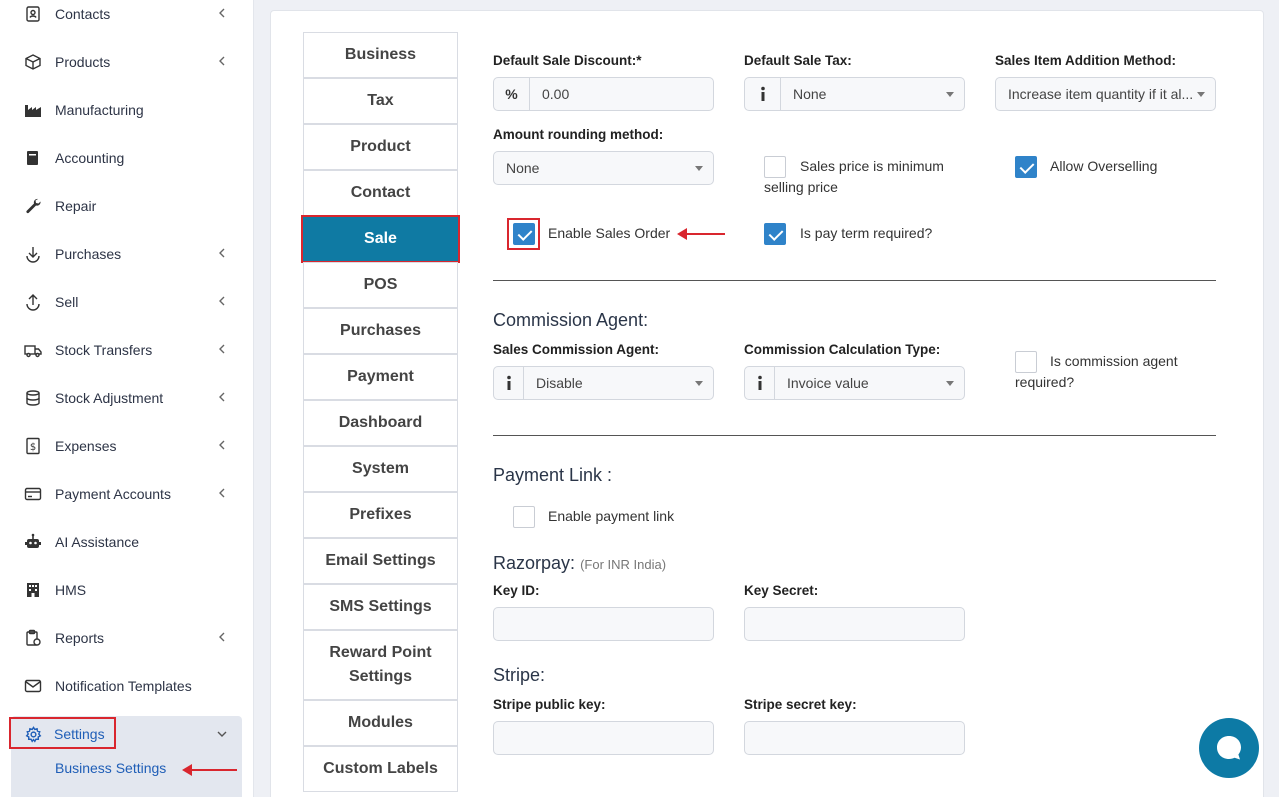 The image size is (1279, 797). Describe the element at coordinates (854, 435) in the screenshot. I see `divider` at that location.